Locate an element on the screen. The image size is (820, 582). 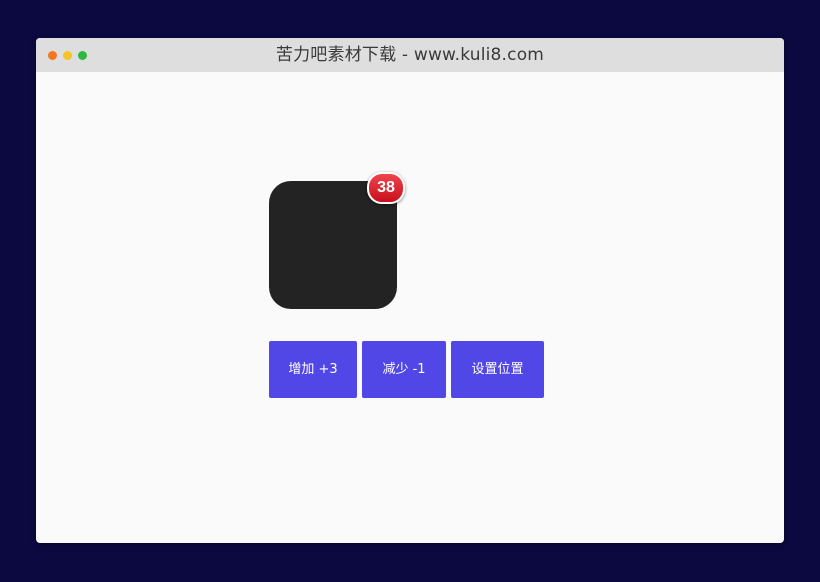
window-title: 苦力吧素材下载 - www.kuli8.com is located at coordinates (410, 55).